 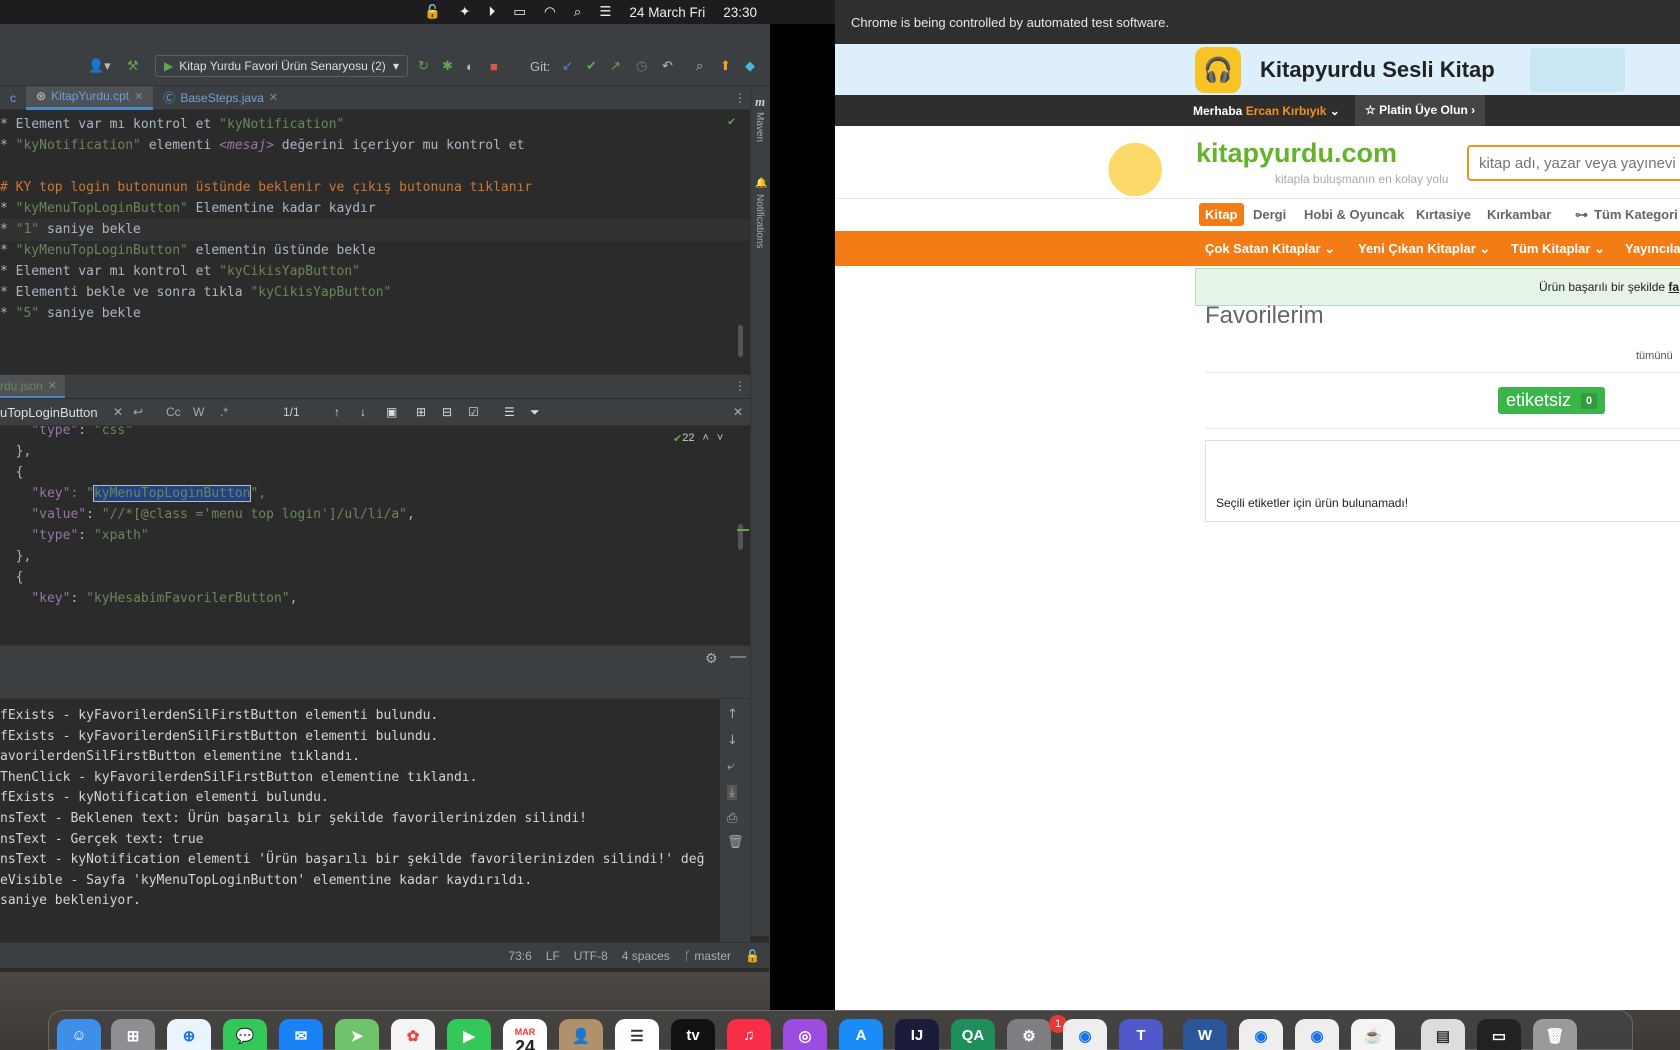 I want to click on git-commit-icon: ✔, so click(x=591, y=66).